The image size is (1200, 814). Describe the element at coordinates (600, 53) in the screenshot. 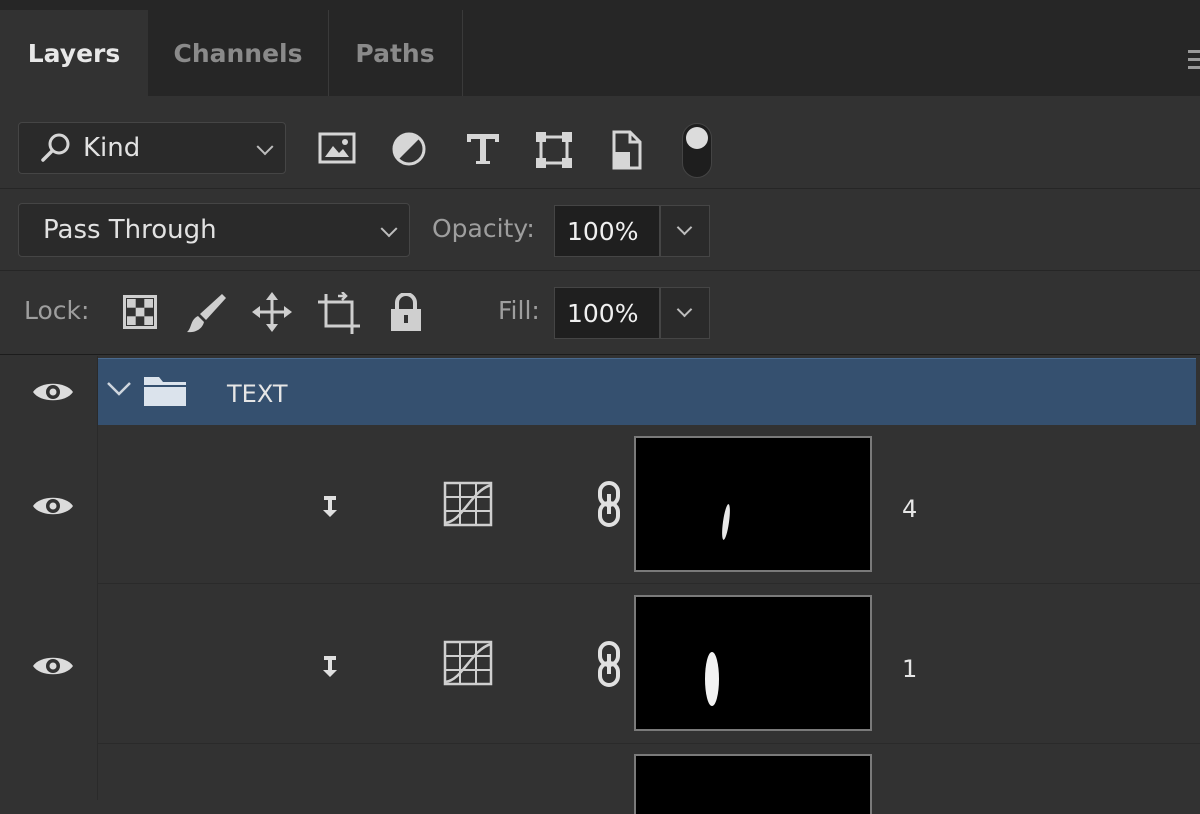

I see `panel-tab-bar: Layers Channels Paths` at that location.